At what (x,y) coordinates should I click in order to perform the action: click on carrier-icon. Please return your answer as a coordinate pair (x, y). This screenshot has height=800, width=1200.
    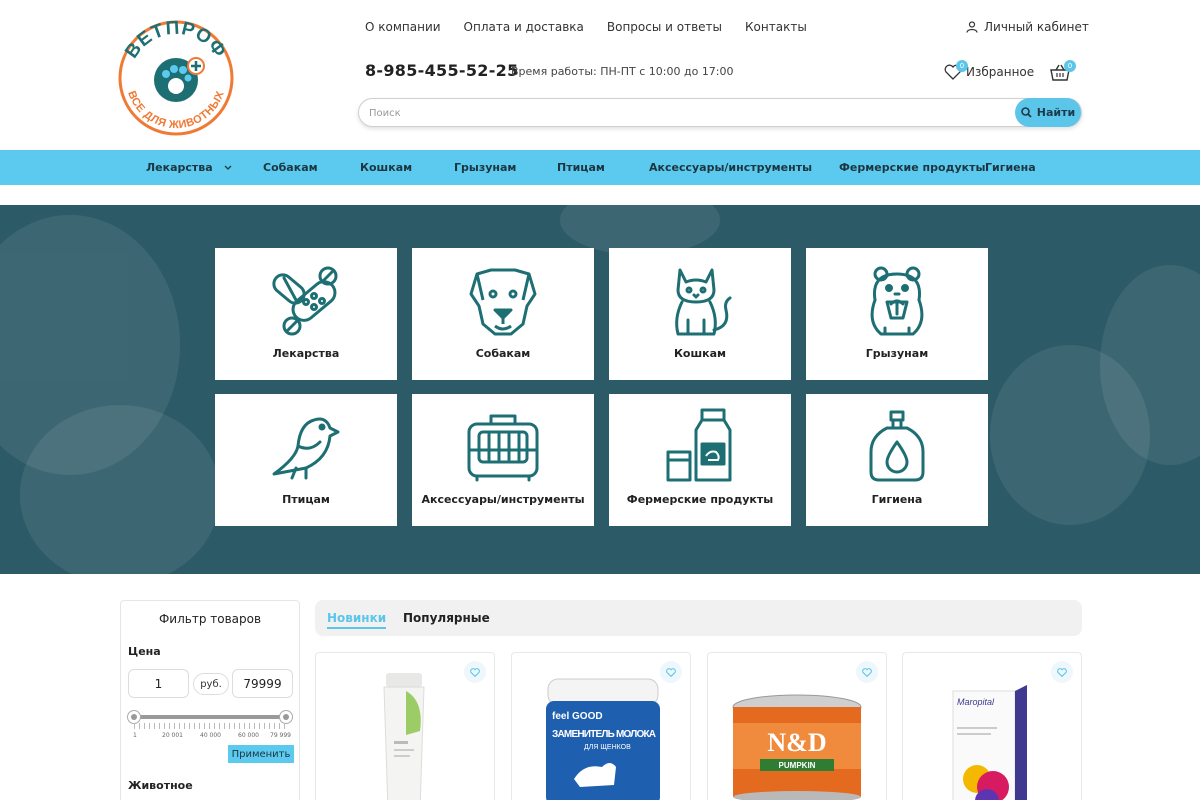
    Looking at the image, I should click on (503, 448).